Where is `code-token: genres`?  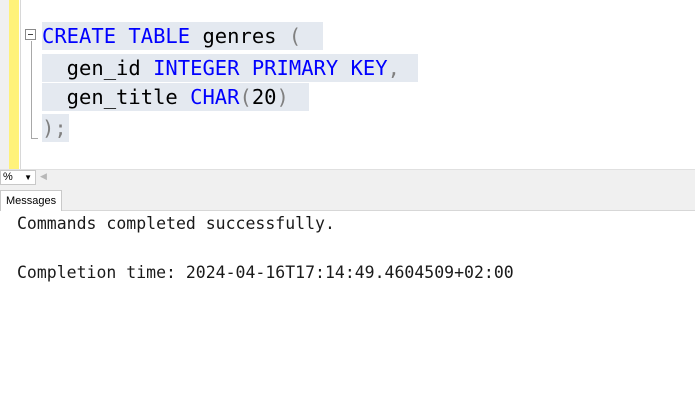 code-token: genres is located at coordinates (239, 36).